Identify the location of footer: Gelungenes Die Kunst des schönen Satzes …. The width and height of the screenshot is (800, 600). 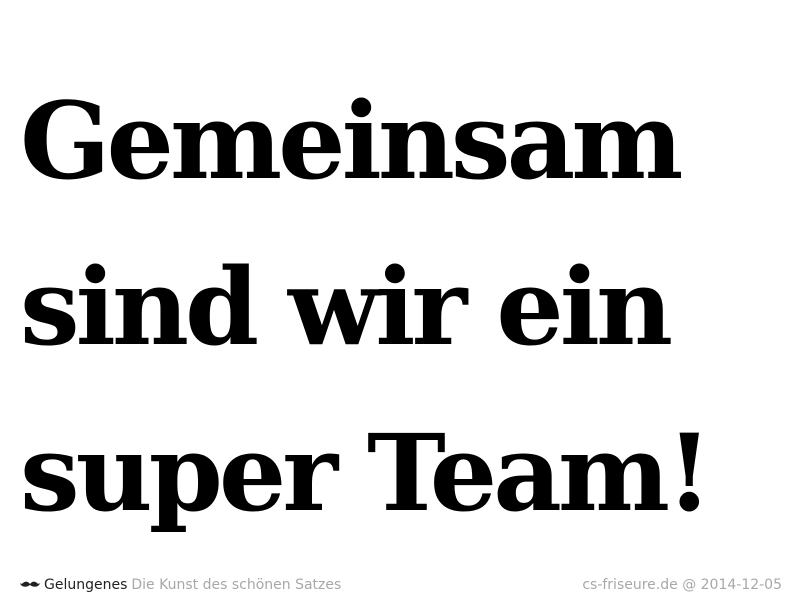
(401, 585).